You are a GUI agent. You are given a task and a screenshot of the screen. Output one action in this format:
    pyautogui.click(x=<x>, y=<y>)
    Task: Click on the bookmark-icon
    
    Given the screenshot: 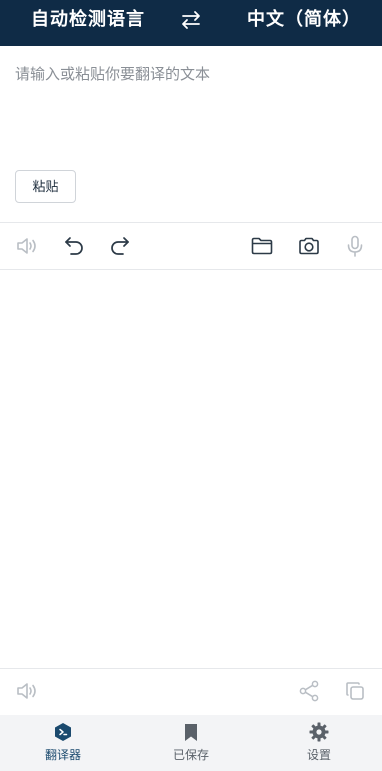 What is the action you would take?
    pyautogui.click(x=191, y=732)
    